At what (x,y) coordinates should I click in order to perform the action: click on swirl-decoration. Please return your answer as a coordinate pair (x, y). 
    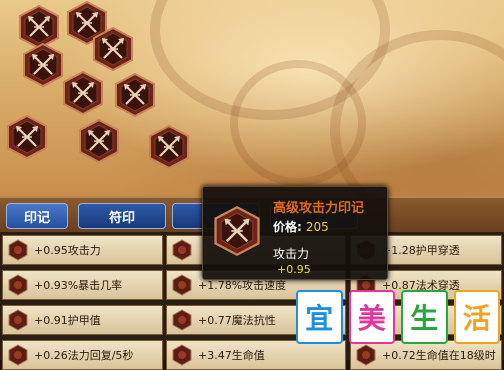
    Looking at the image, I should click on (298, 123).